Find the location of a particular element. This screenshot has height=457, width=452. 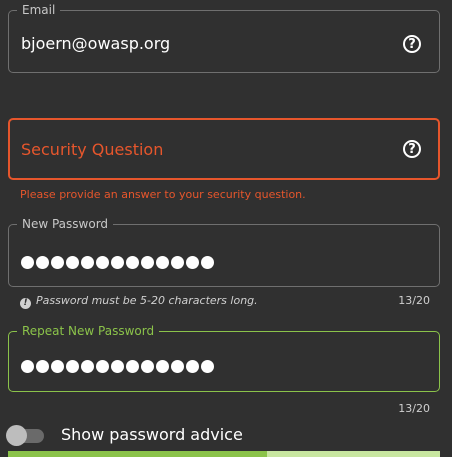

toggle-thumb is located at coordinates (16, 435).